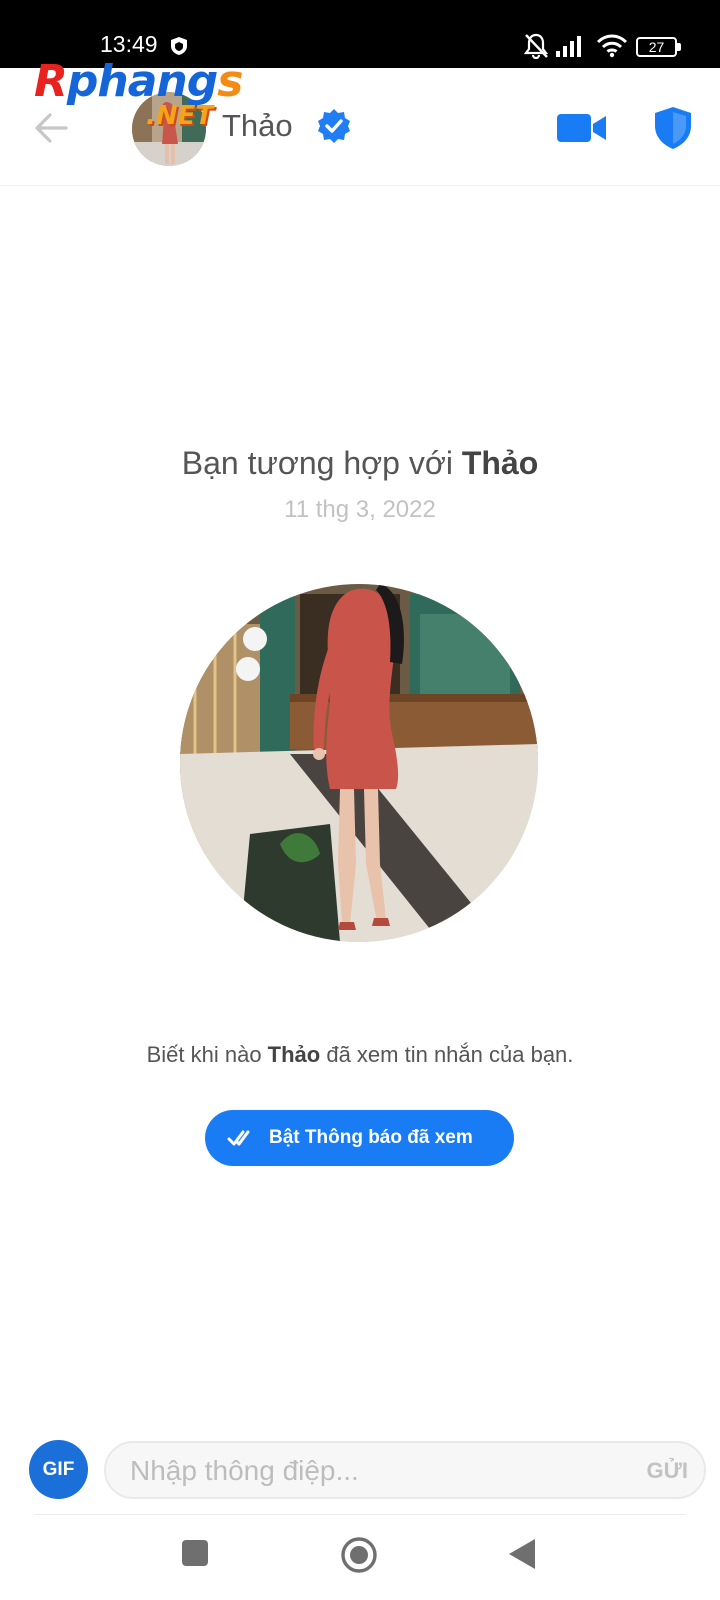  Describe the element at coordinates (500, 463) in the screenshot. I see `match-title-name: Thảo` at that location.